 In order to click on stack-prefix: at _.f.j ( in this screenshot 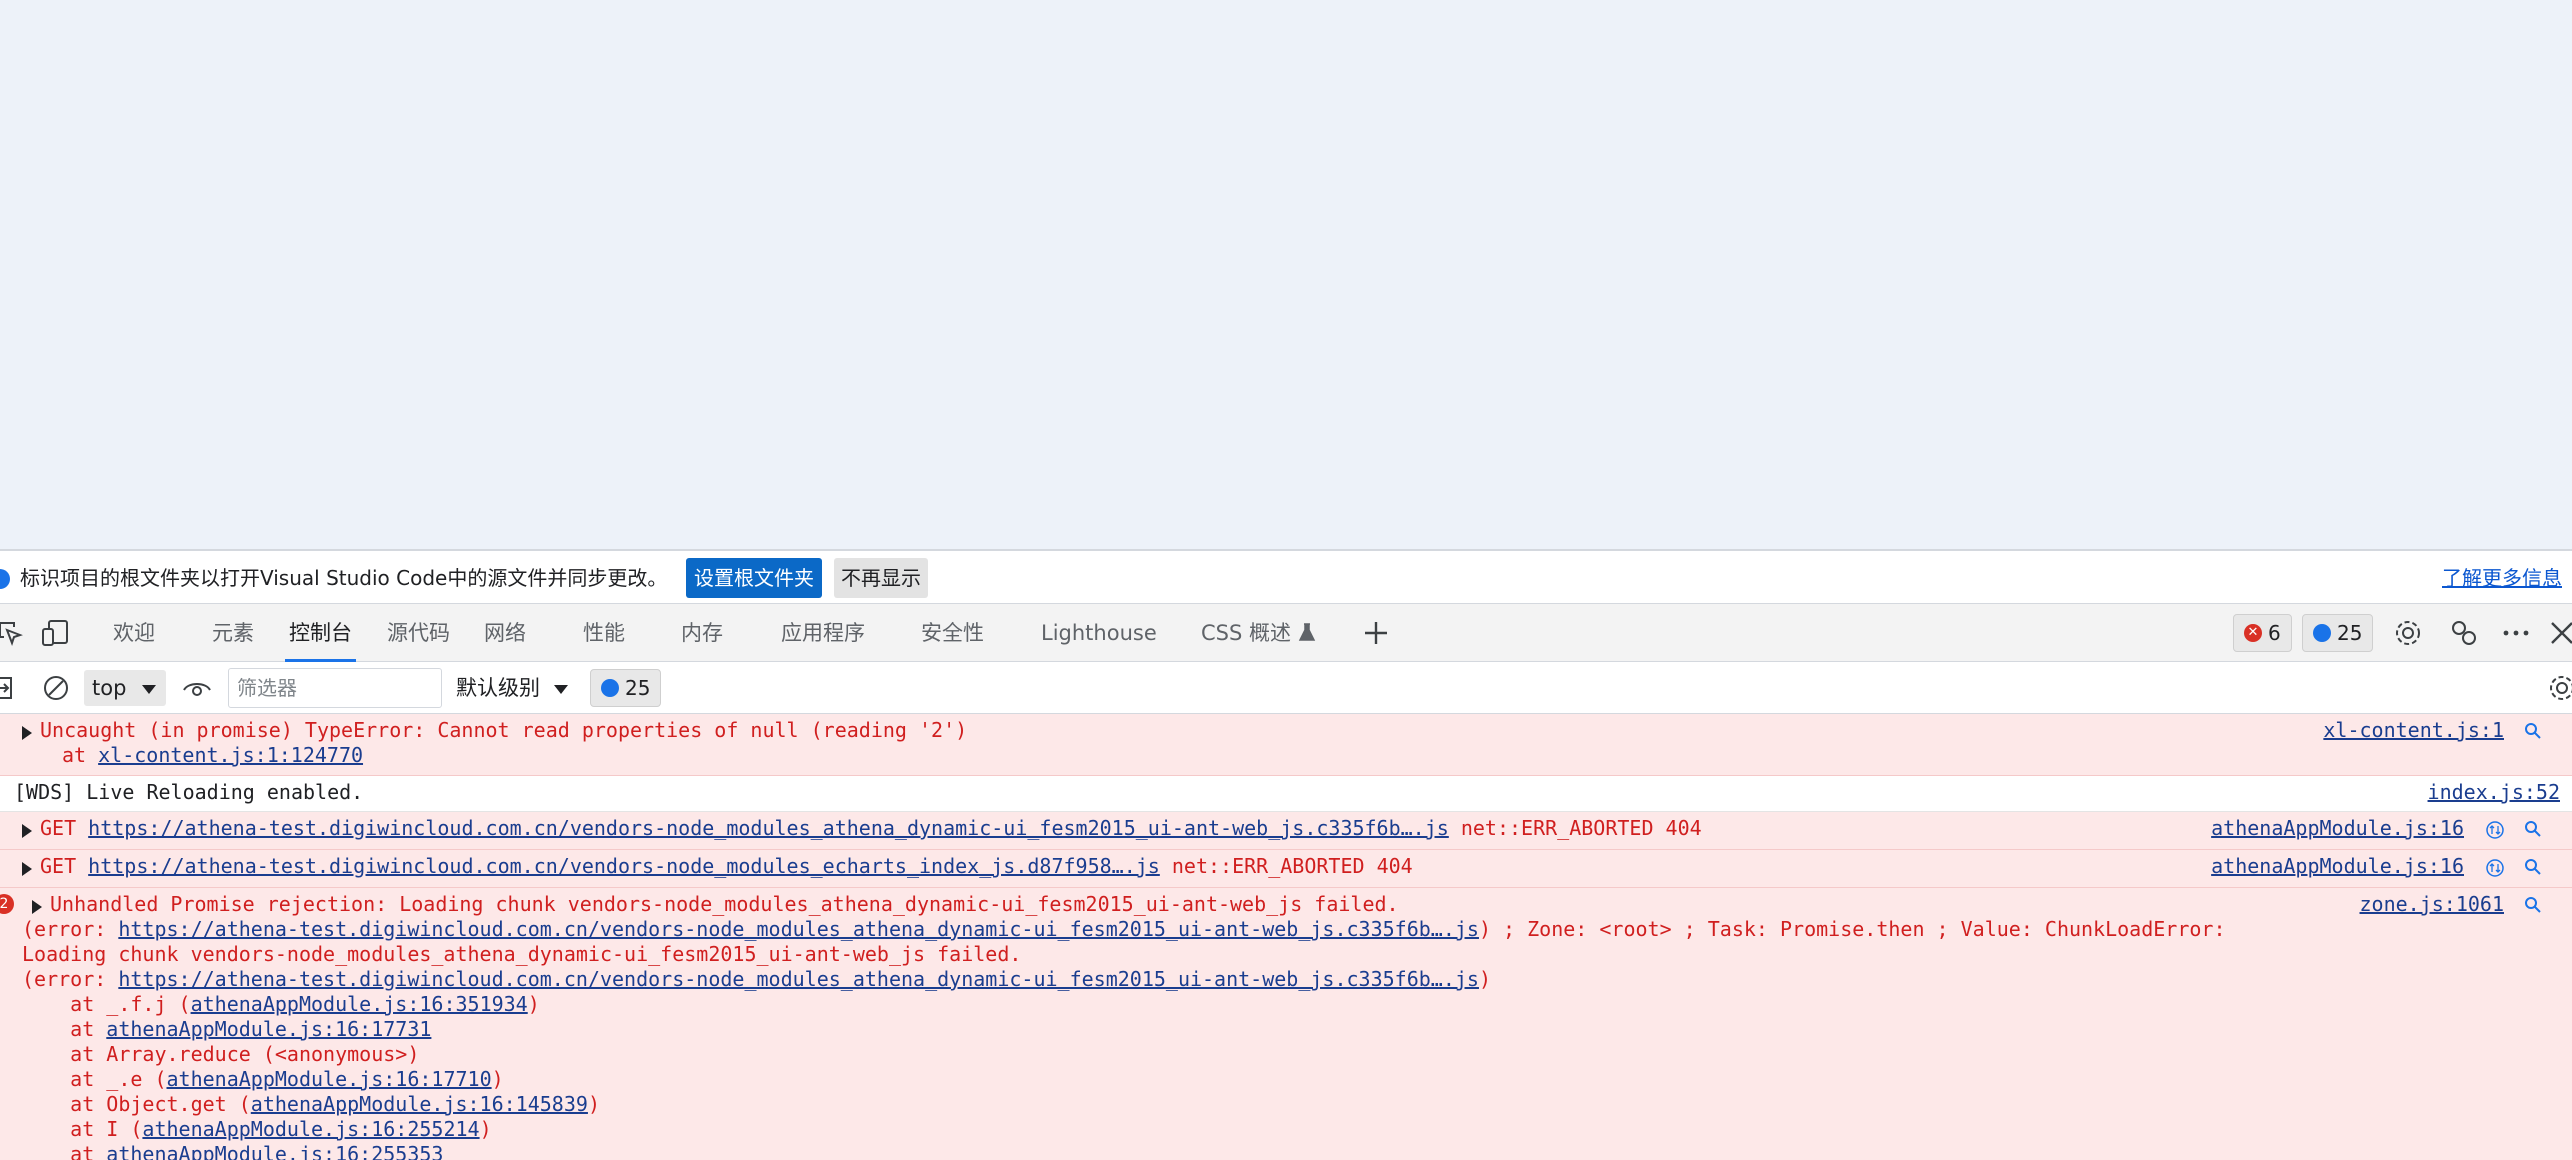, I will do `click(106, 1004)`.